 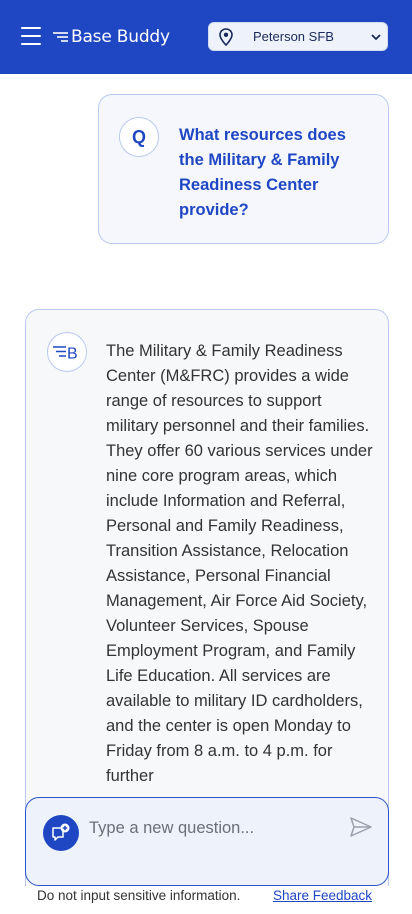 I want to click on new-chat-icon, so click(x=61, y=833).